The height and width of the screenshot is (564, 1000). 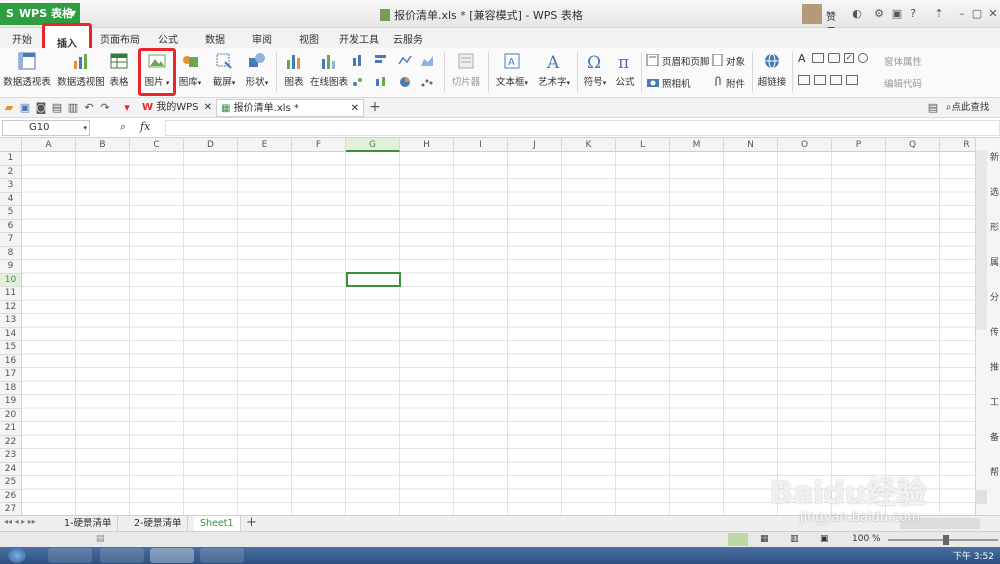 What do you see at coordinates (981, 497) in the screenshot?
I see `scroll-down-button` at bounding box center [981, 497].